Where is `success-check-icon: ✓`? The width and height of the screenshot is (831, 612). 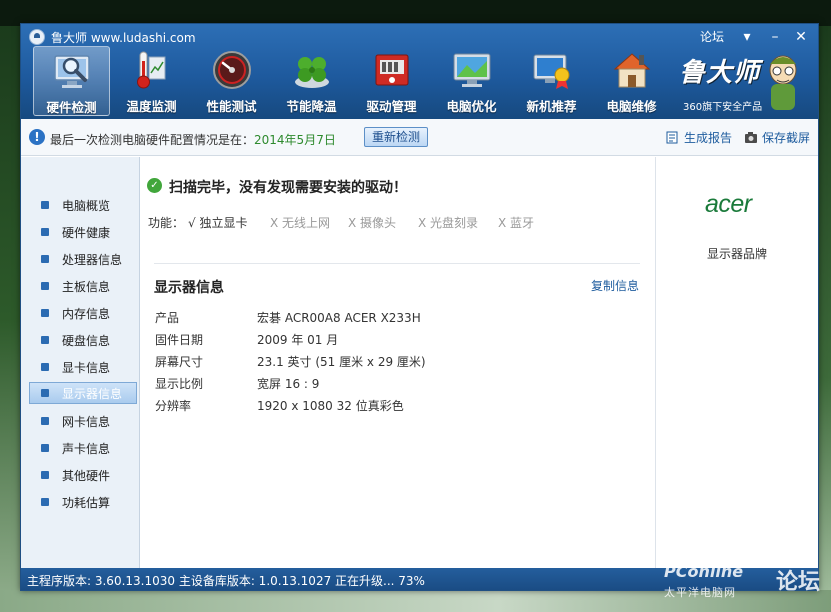
success-check-icon: ✓ is located at coordinates (154, 185).